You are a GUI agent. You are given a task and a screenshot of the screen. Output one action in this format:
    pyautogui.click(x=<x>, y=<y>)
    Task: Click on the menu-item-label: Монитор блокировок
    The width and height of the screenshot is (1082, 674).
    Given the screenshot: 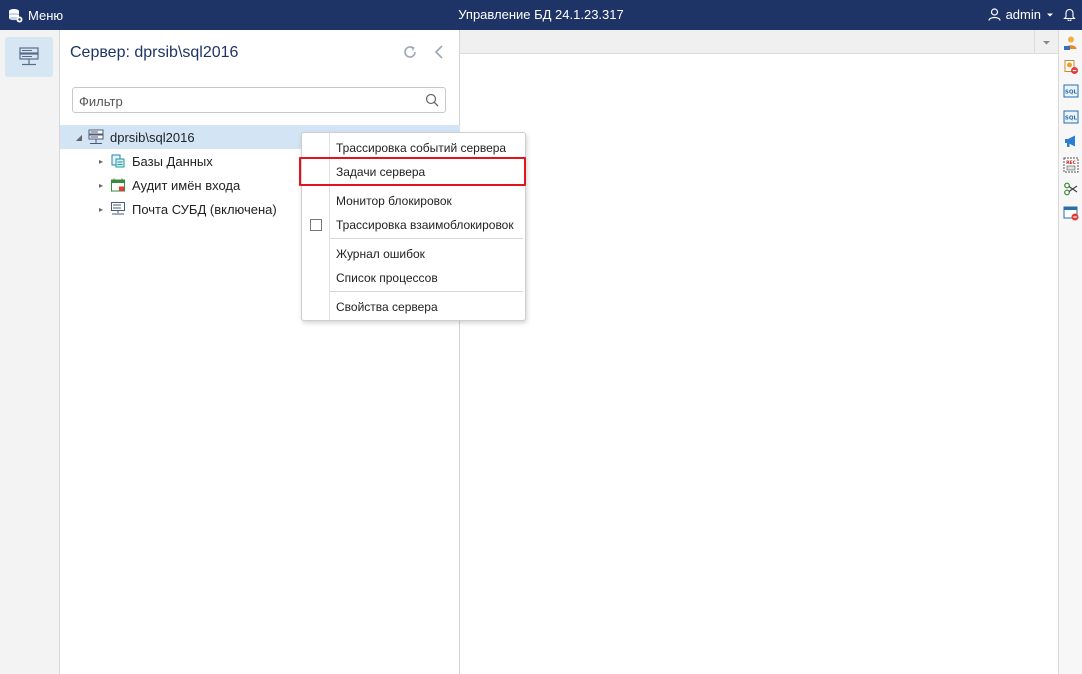 What is the action you would take?
    pyautogui.click(x=394, y=201)
    